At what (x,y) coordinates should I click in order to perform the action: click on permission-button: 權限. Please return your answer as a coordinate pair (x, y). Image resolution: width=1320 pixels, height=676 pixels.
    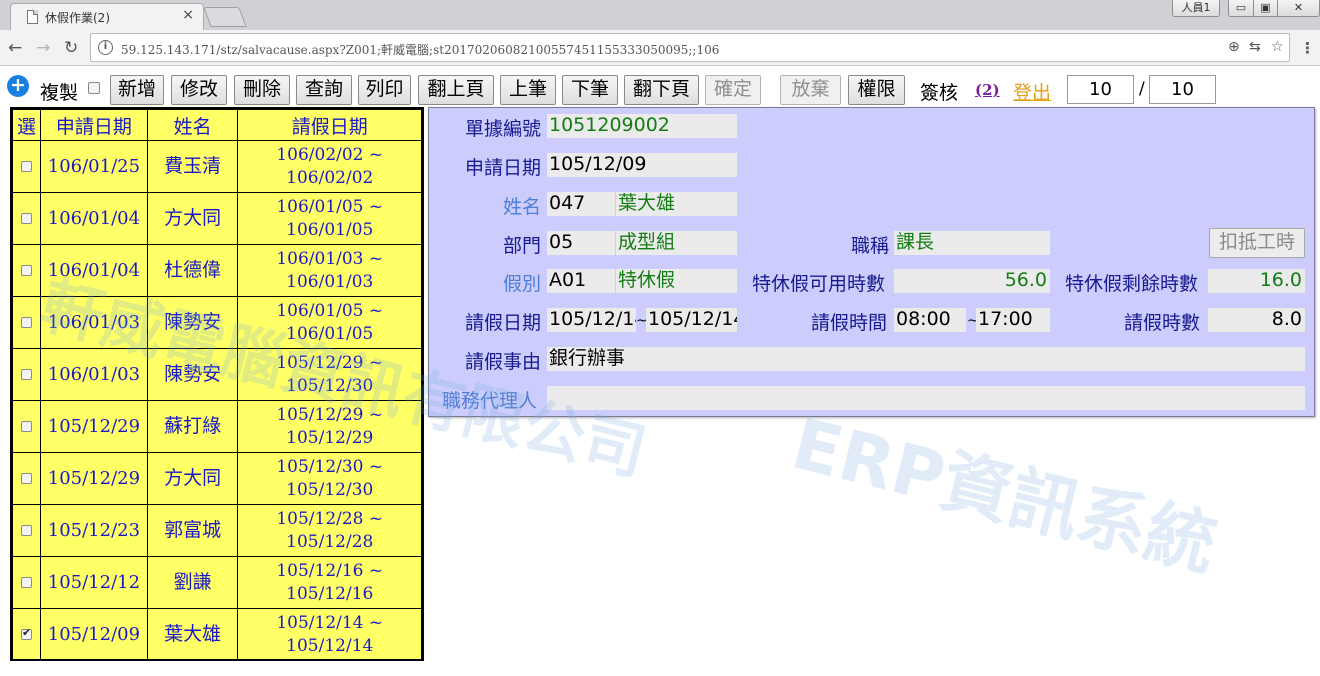
    Looking at the image, I should click on (876, 90).